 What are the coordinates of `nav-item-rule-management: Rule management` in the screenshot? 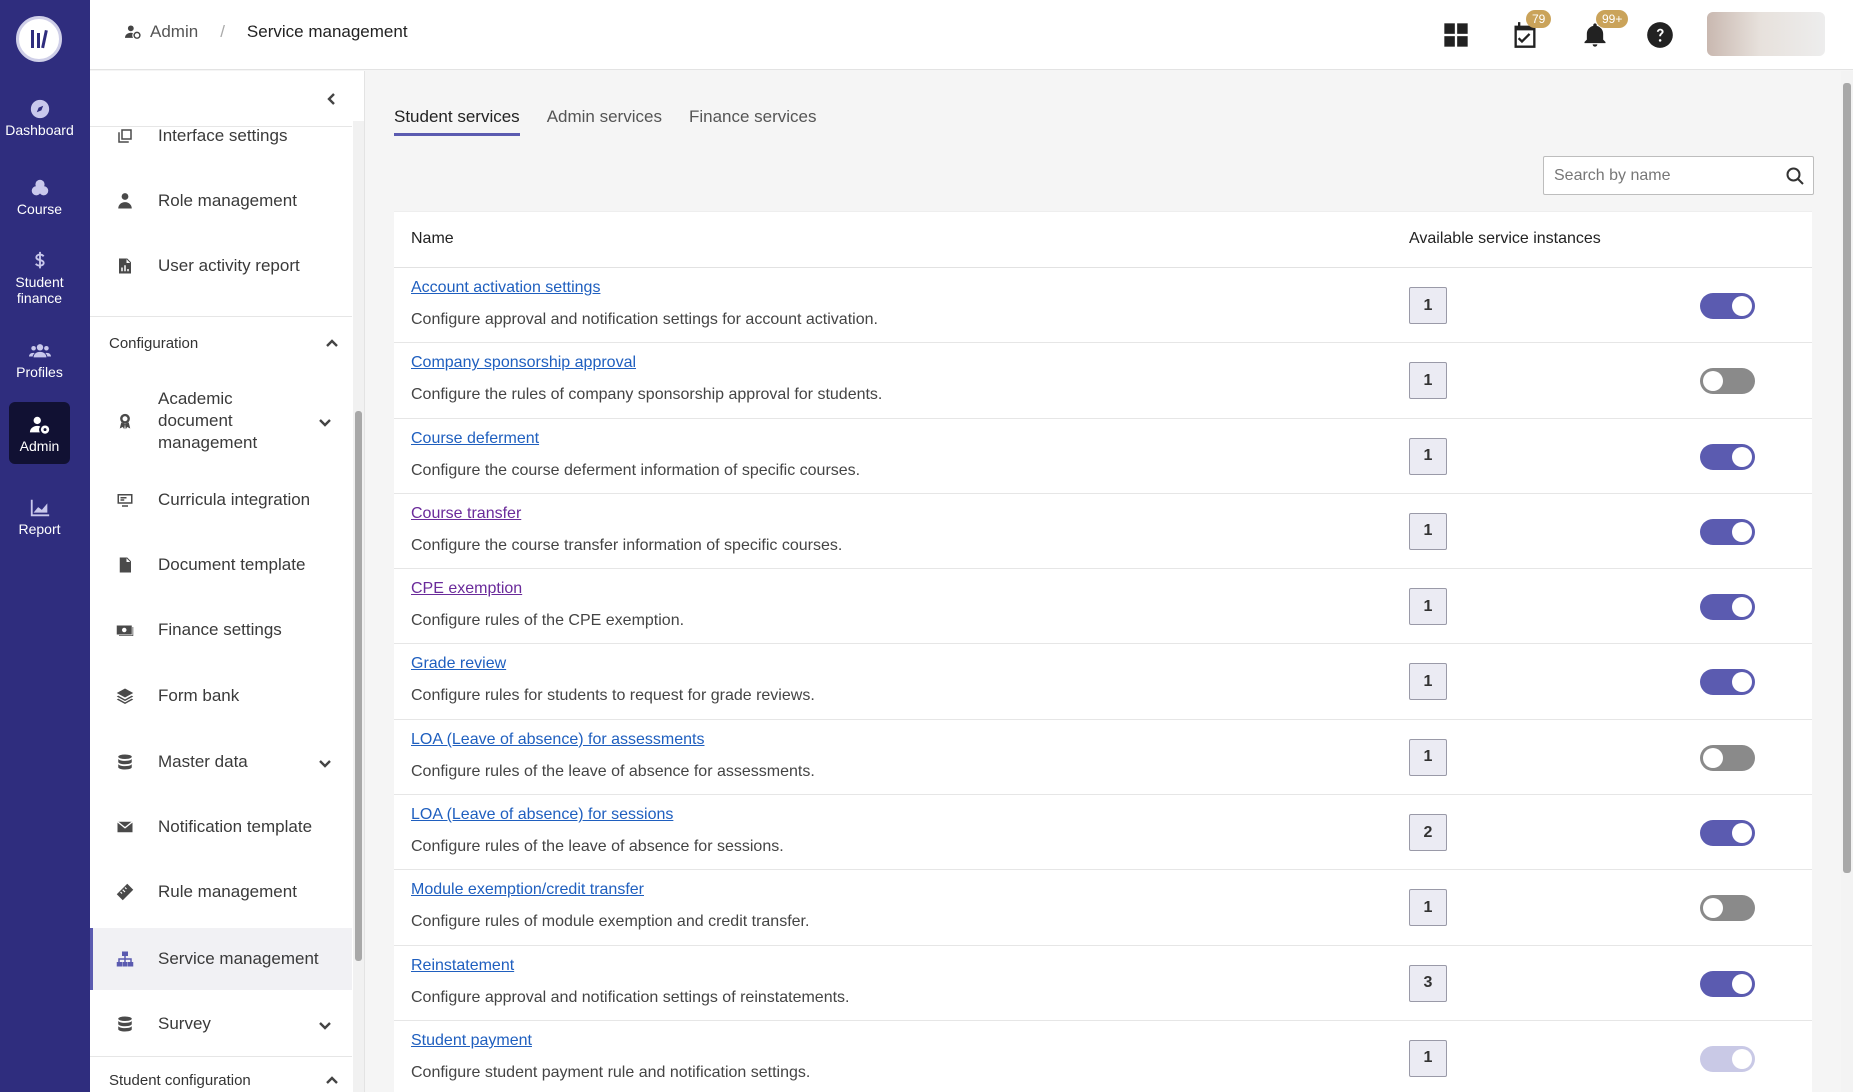 It's located at (221, 892).